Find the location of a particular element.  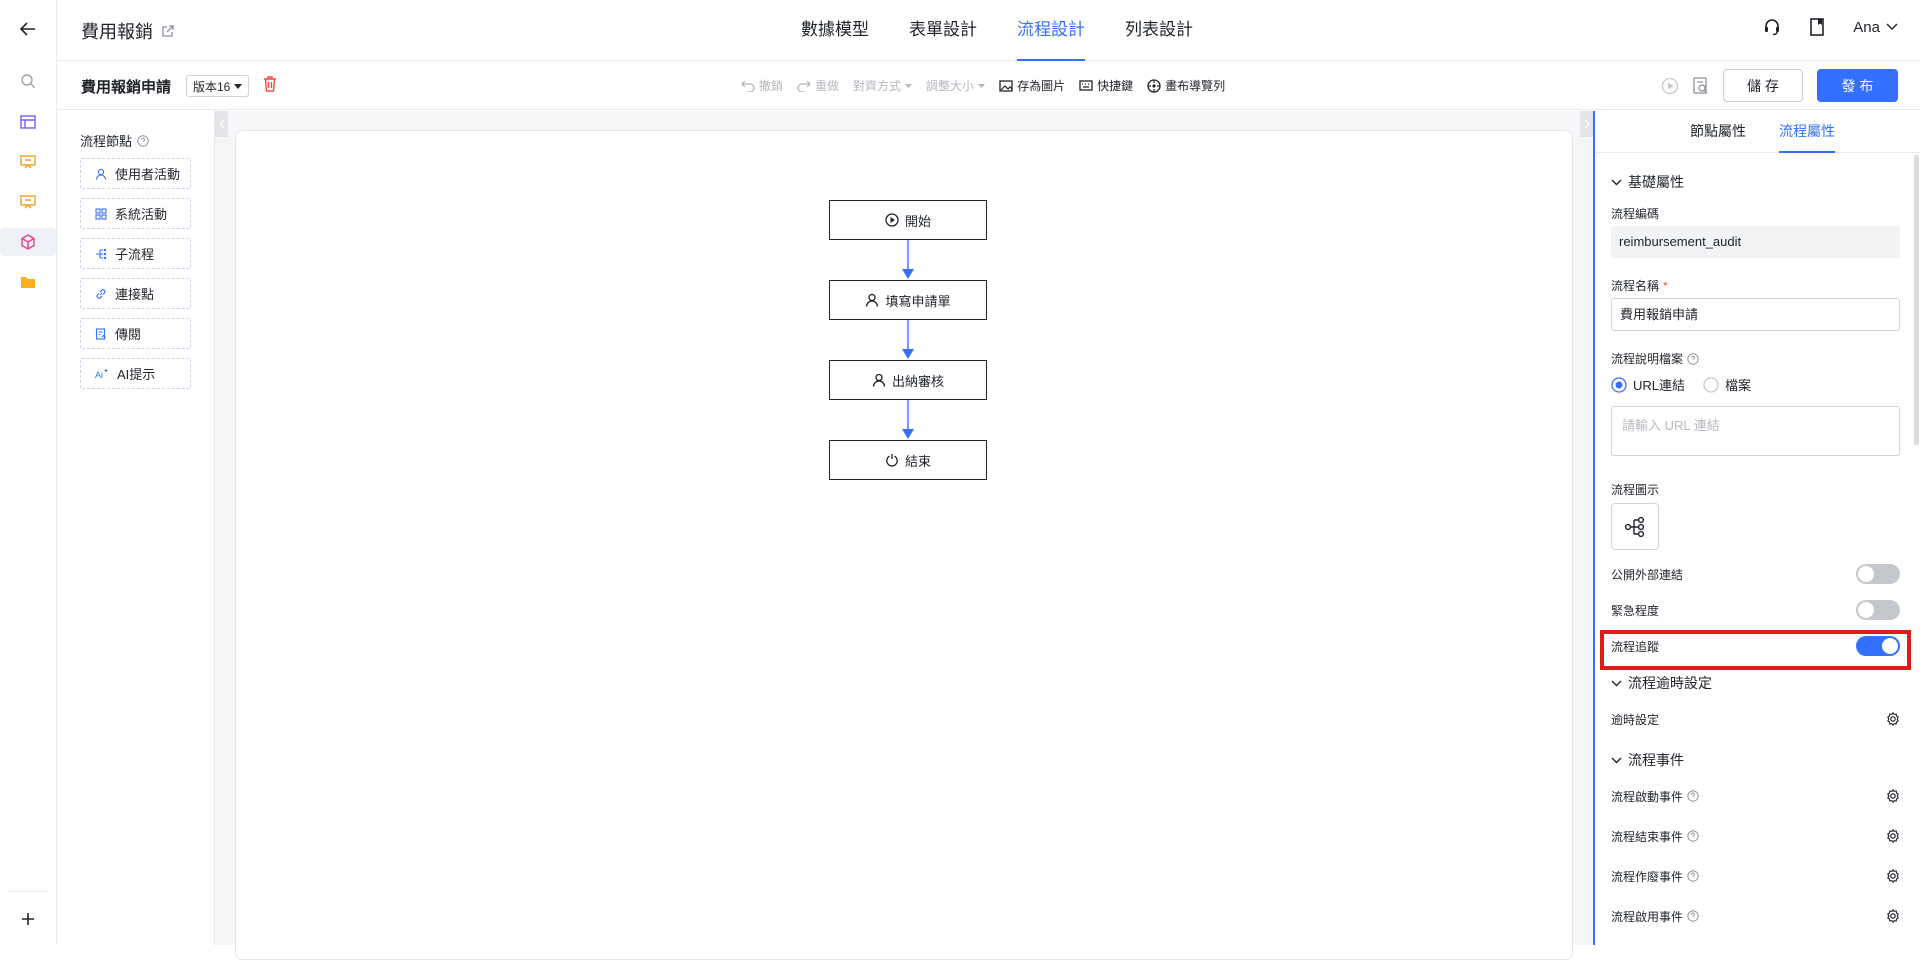

palette-item-circulate: 傳閱 is located at coordinates (135, 333).